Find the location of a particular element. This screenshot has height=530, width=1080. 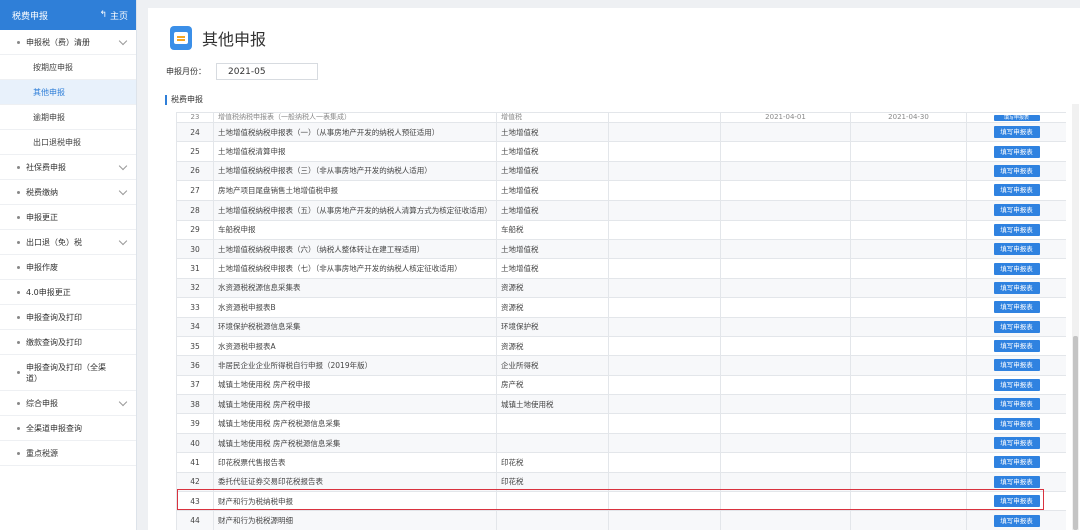

sidebar-subitem: 按期应申报 is located at coordinates (68, 67).